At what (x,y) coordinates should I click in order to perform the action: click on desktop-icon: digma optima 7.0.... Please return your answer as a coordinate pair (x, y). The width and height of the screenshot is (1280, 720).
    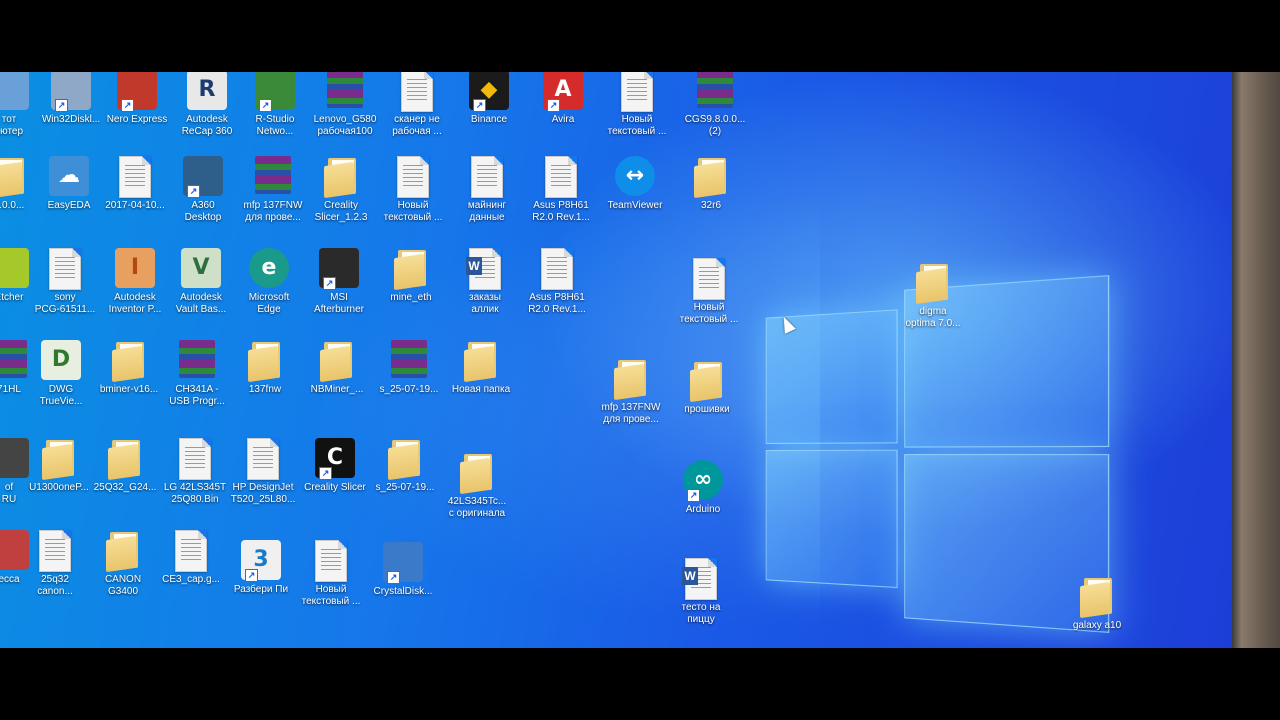
    Looking at the image, I should click on (933, 296).